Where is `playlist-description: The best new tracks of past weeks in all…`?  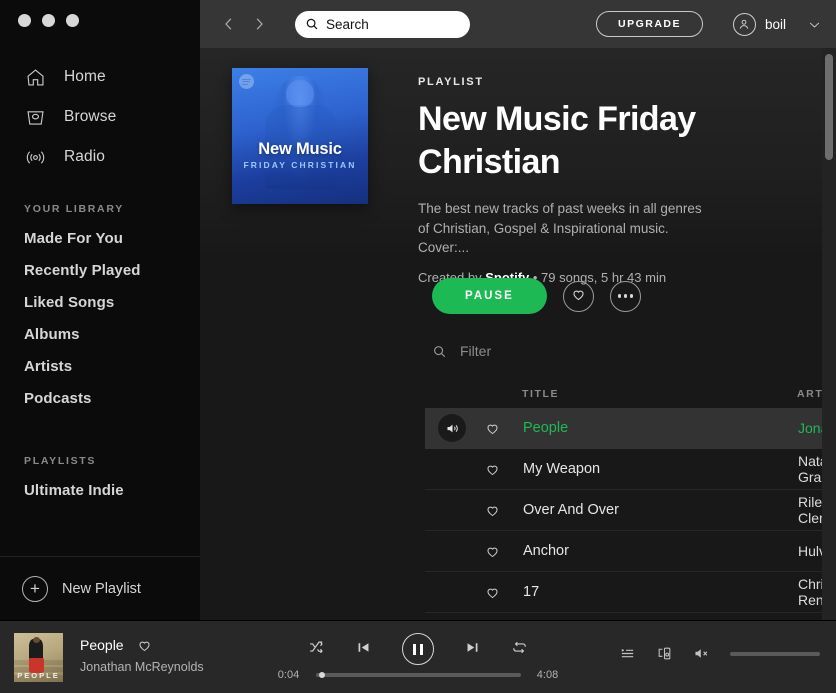
playlist-description: The best new tracks of past weeks in all… is located at coordinates (560, 228).